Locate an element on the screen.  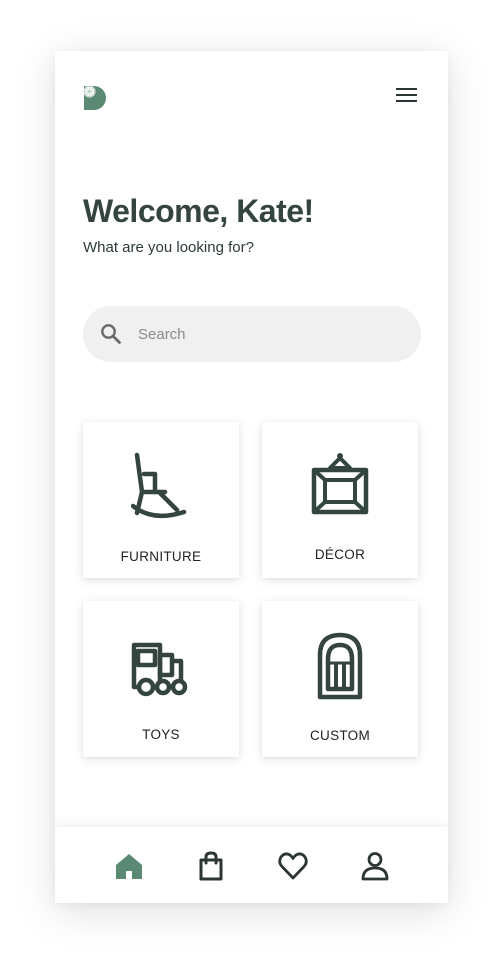
search-icon is located at coordinates (111, 334).